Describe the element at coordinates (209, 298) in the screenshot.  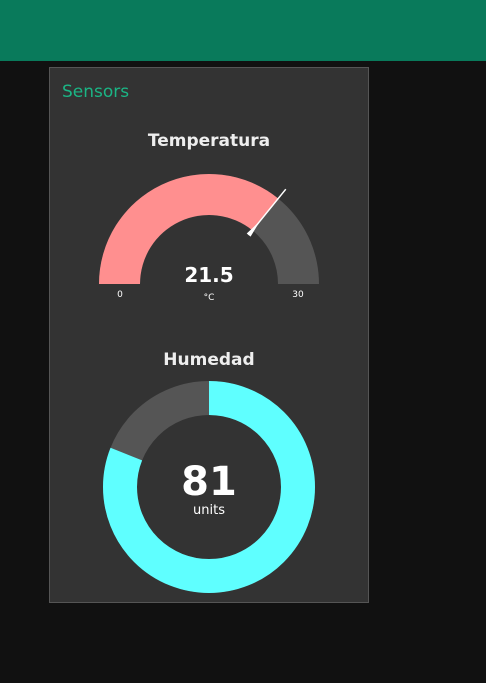
I see `temperature-unit: °C` at that location.